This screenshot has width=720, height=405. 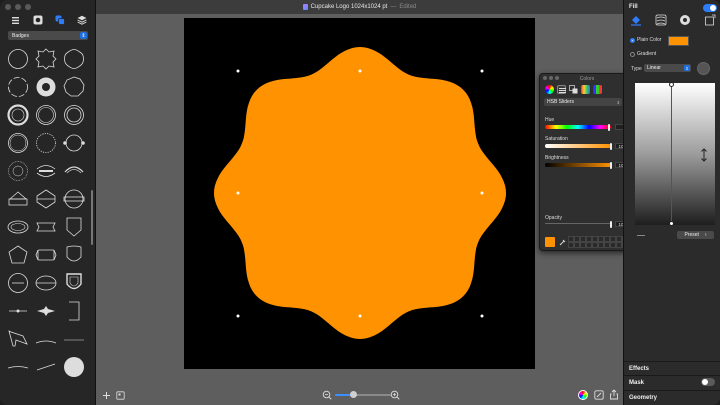 What do you see at coordinates (667, 68) in the screenshot?
I see `gradient-type-select: Linear ⇕` at bounding box center [667, 68].